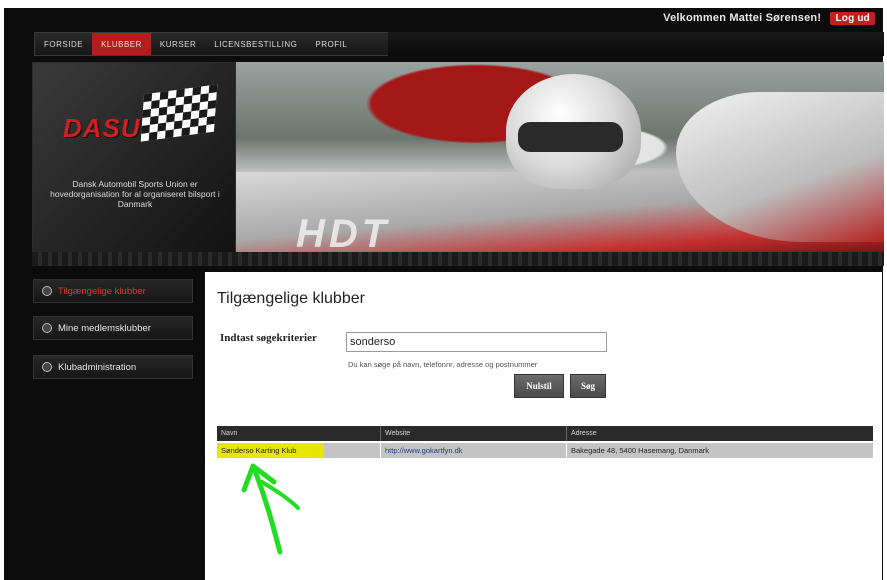 The width and height of the screenshot is (887, 580). What do you see at coordinates (268, 338) in the screenshot?
I see `search-label: Indtast søgekriterier` at bounding box center [268, 338].